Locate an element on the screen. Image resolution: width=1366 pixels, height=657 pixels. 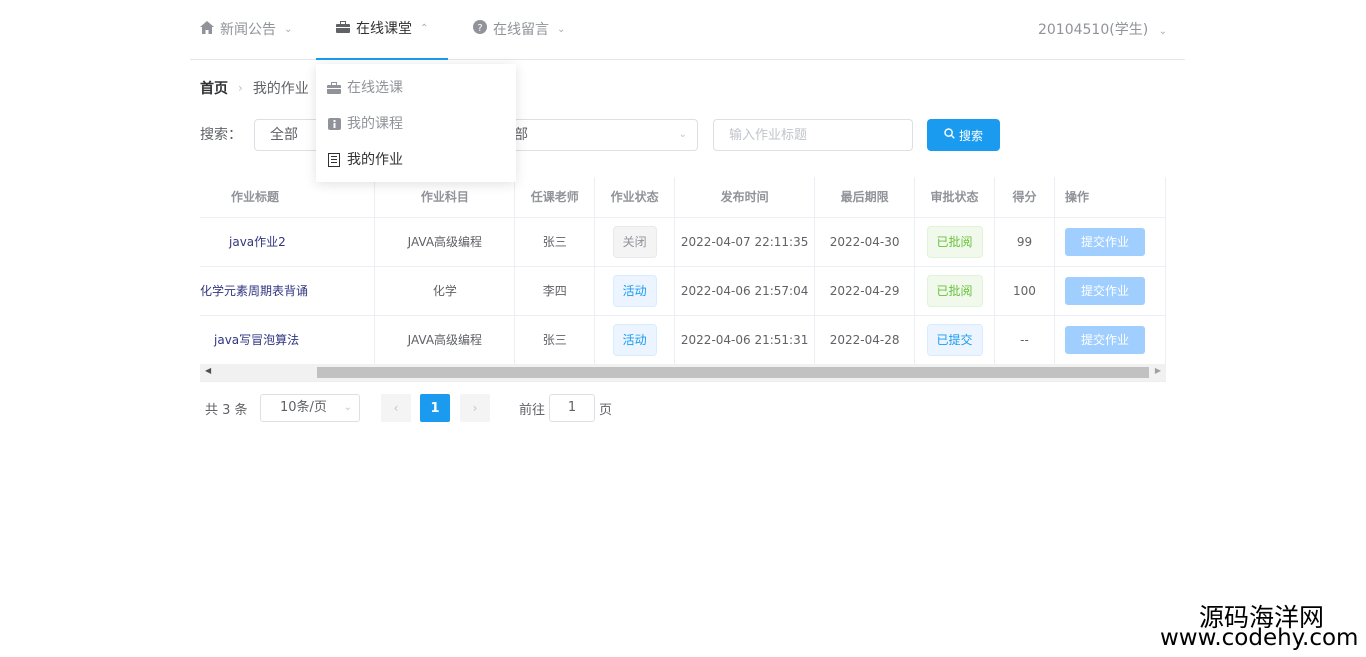
column-header: 最后期限 is located at coordinates (865, 197).